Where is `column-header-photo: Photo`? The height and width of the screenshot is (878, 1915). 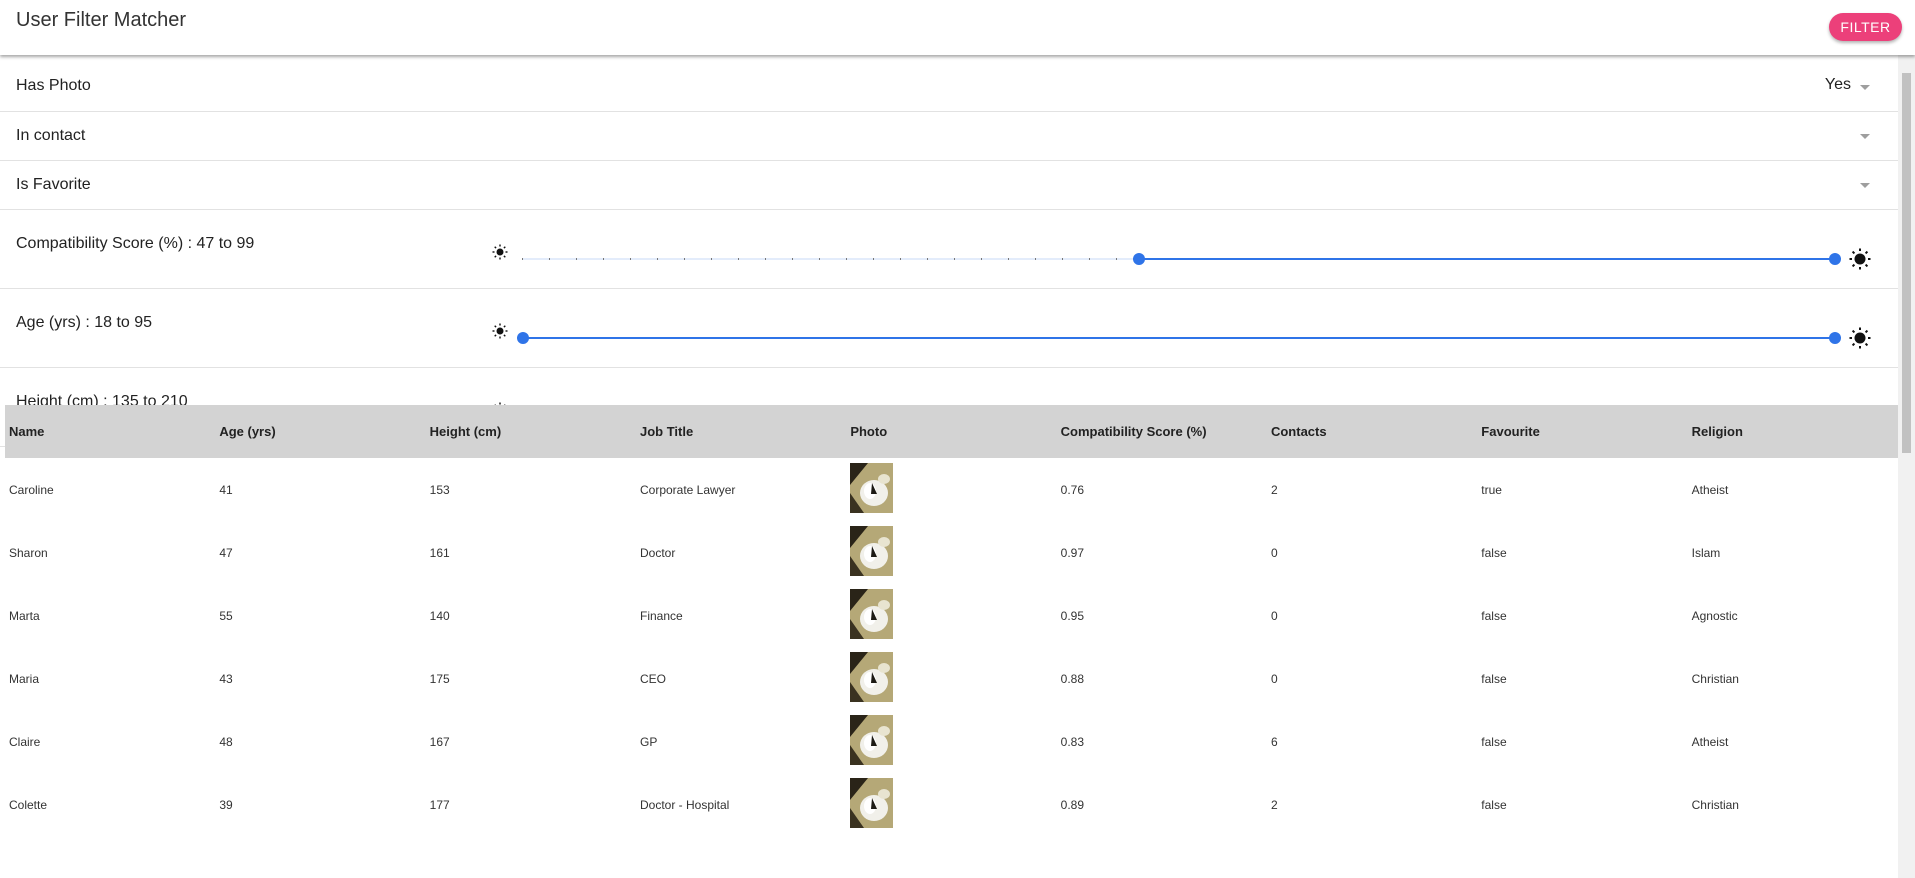
column-header-photo: Photo is located at coordinates (951, 431).